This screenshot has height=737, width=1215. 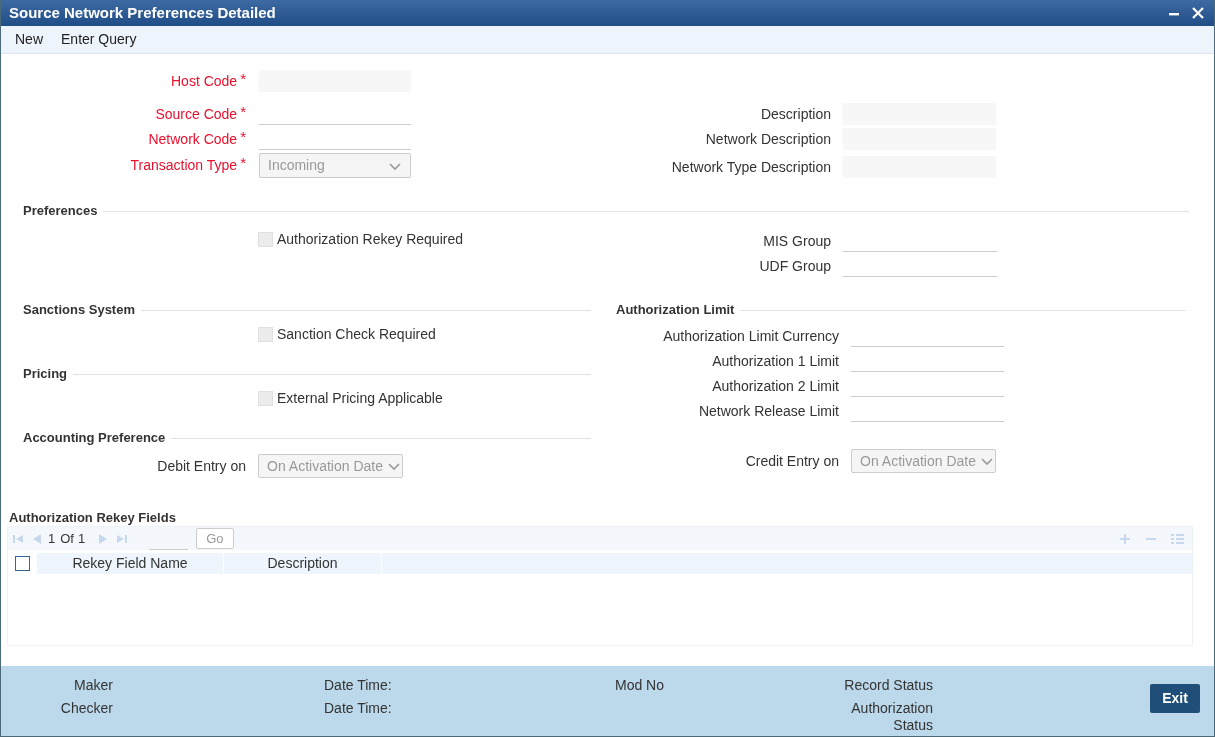 I want to click on field-label: Host Code, so click(x=204, y=81).